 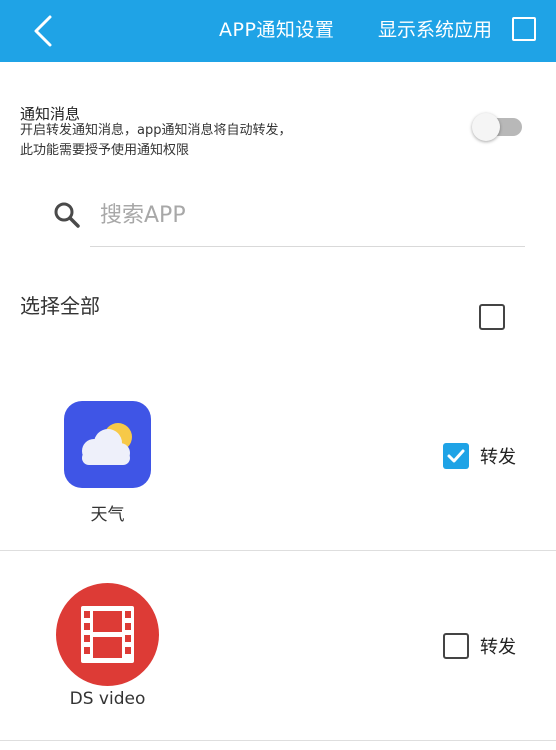 I want to click on page-title: APP通知设置, so click(x=277, y=30).